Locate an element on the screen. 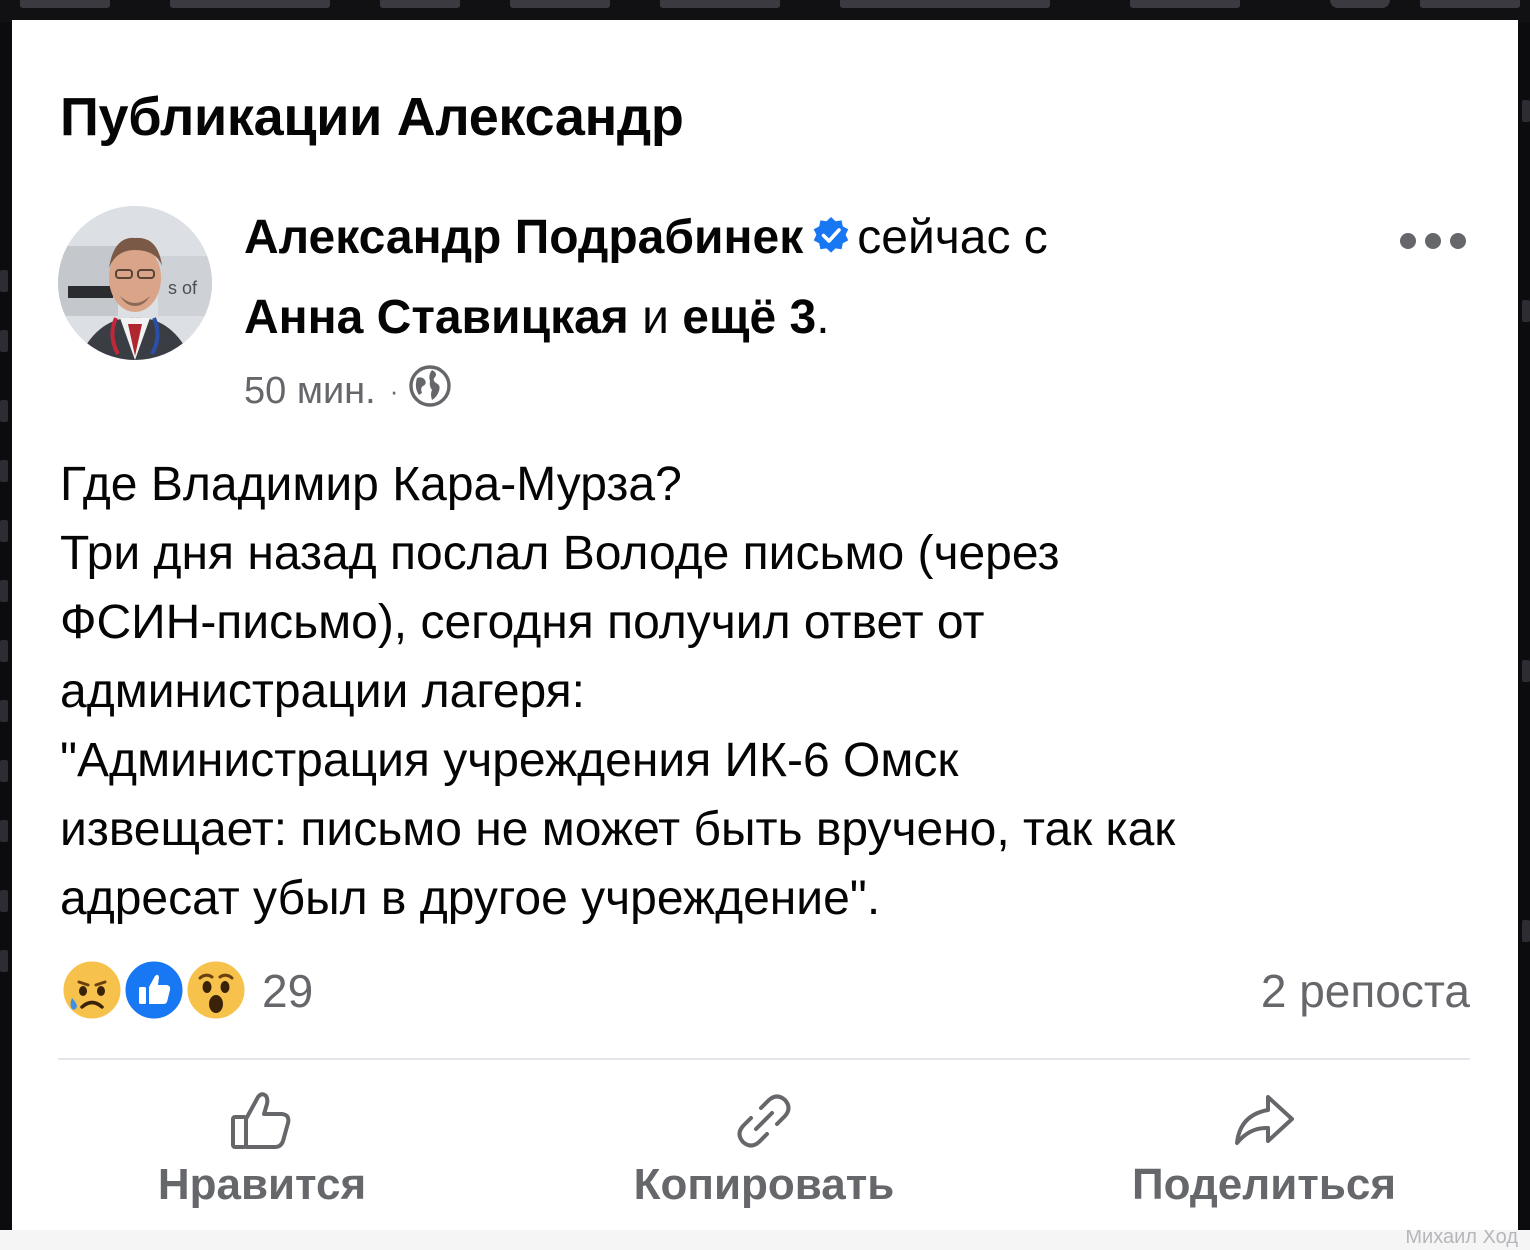  share-arrow-icon is located at coordinates (1264, 1121).